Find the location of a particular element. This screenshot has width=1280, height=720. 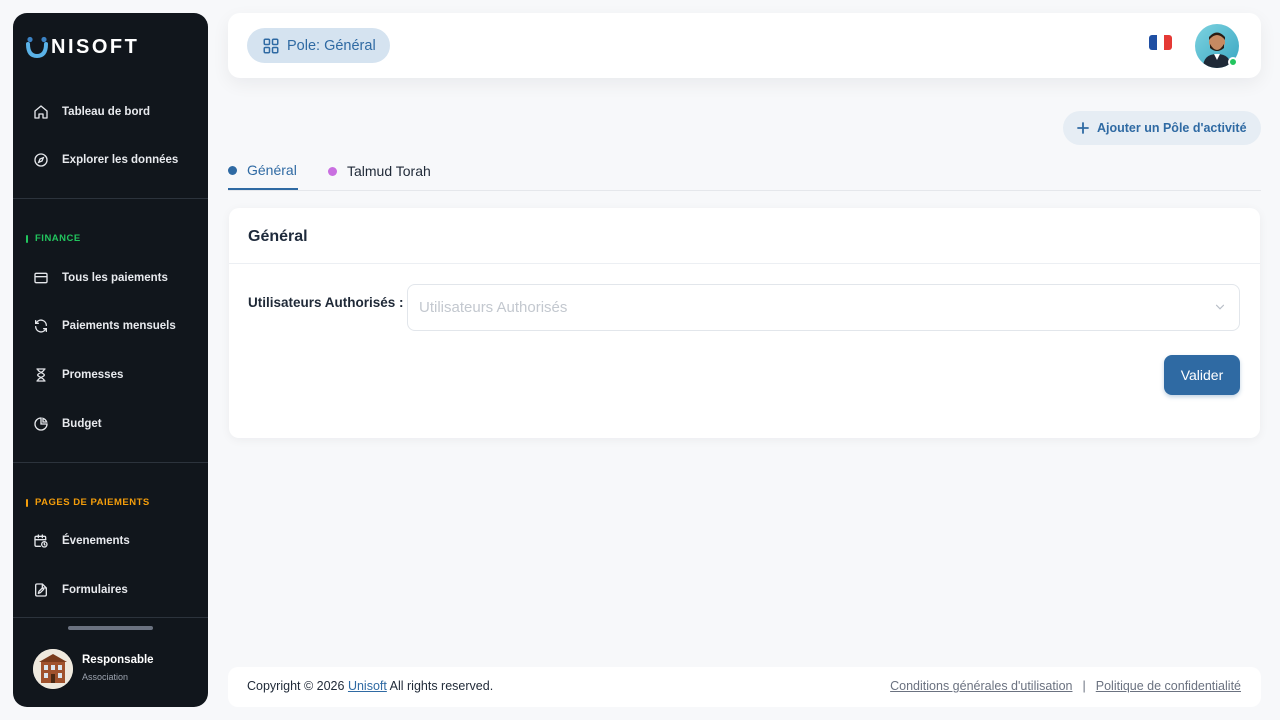

section-title-finance: FINANCE is located at coordinates (53, 238).